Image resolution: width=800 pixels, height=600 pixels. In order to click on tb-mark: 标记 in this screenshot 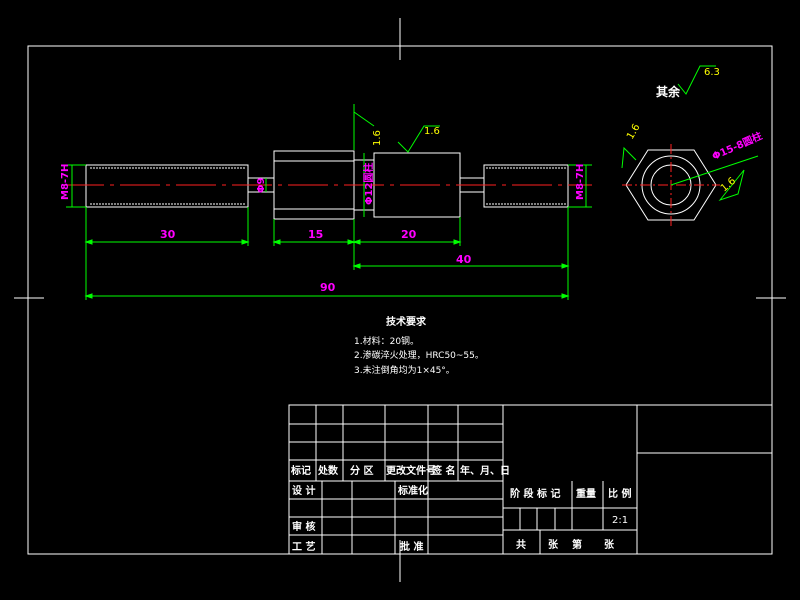, I will do `click(300, 470)`.